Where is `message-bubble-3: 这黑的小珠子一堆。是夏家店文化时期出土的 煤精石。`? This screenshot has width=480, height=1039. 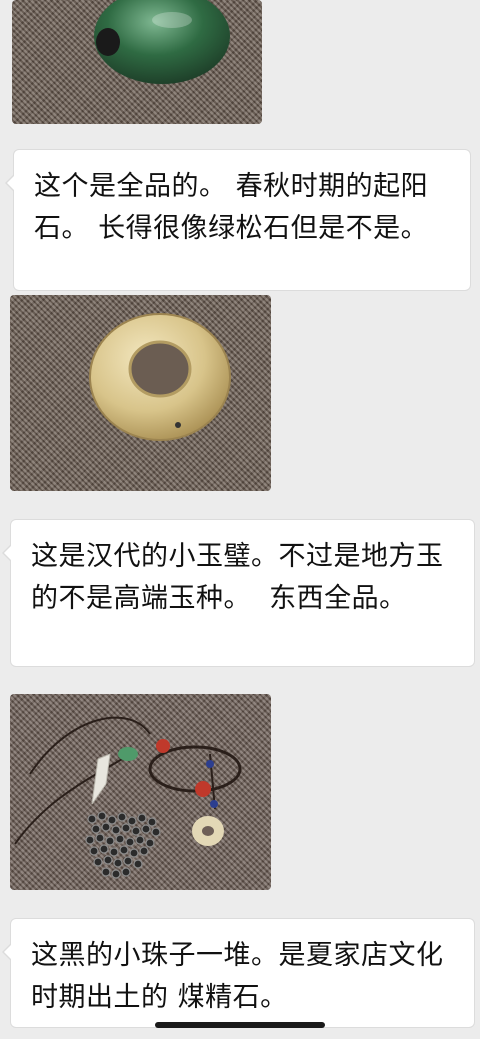
message-bubble-3: 这黑的小珠子一堆。是夏家店文化时期出土的 煤精石。 is located at coordinates (238, 973).